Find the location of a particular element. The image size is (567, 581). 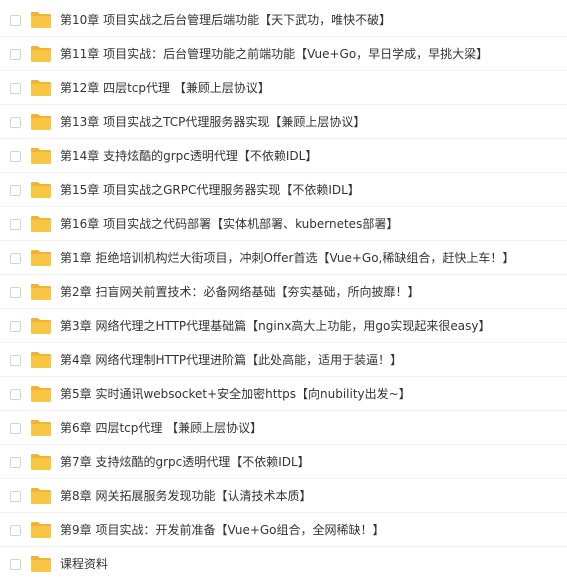

folder-name: 第10章 项目实战之后台管理后端功能【天下武功，唯快不破】 is located at coordinates (311, 20).